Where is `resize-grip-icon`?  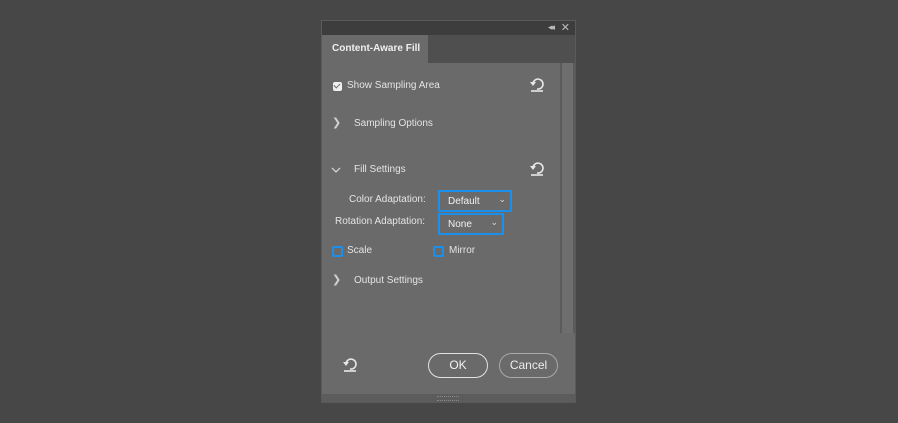
resize-grip-icon is located at coordinates (448, 398).